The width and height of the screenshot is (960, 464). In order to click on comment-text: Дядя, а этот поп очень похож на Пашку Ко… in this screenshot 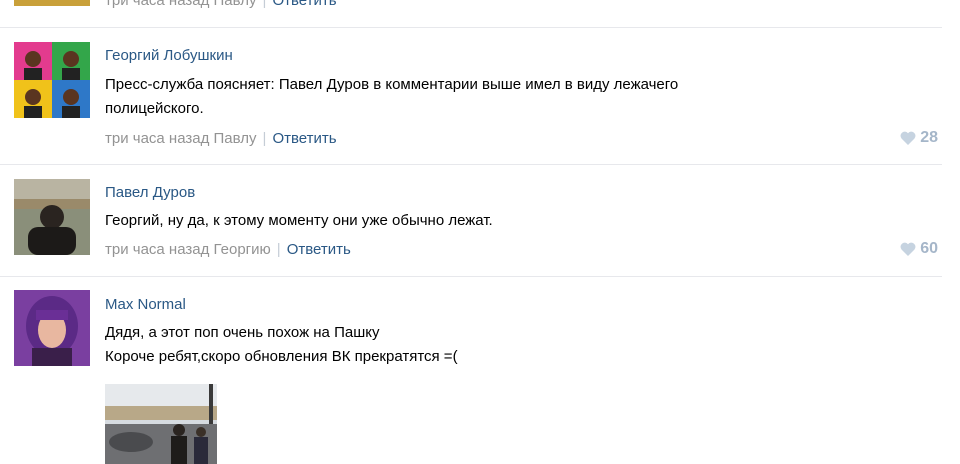, I will do `click(455, 345)`.